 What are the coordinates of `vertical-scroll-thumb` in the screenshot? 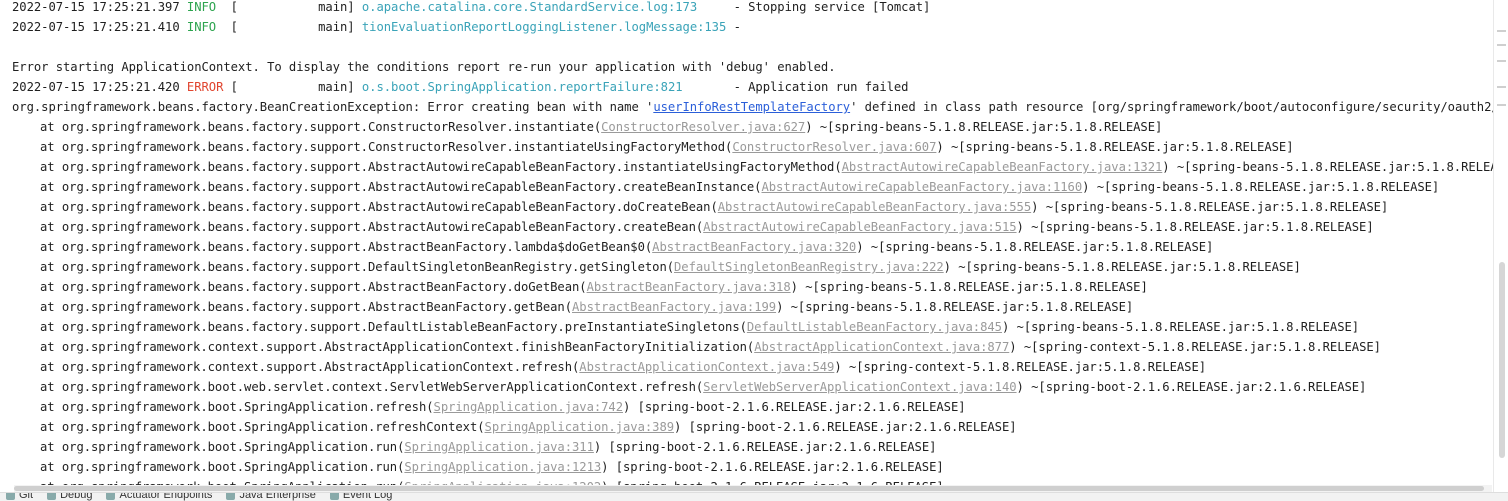 It's located at (1502, 360).